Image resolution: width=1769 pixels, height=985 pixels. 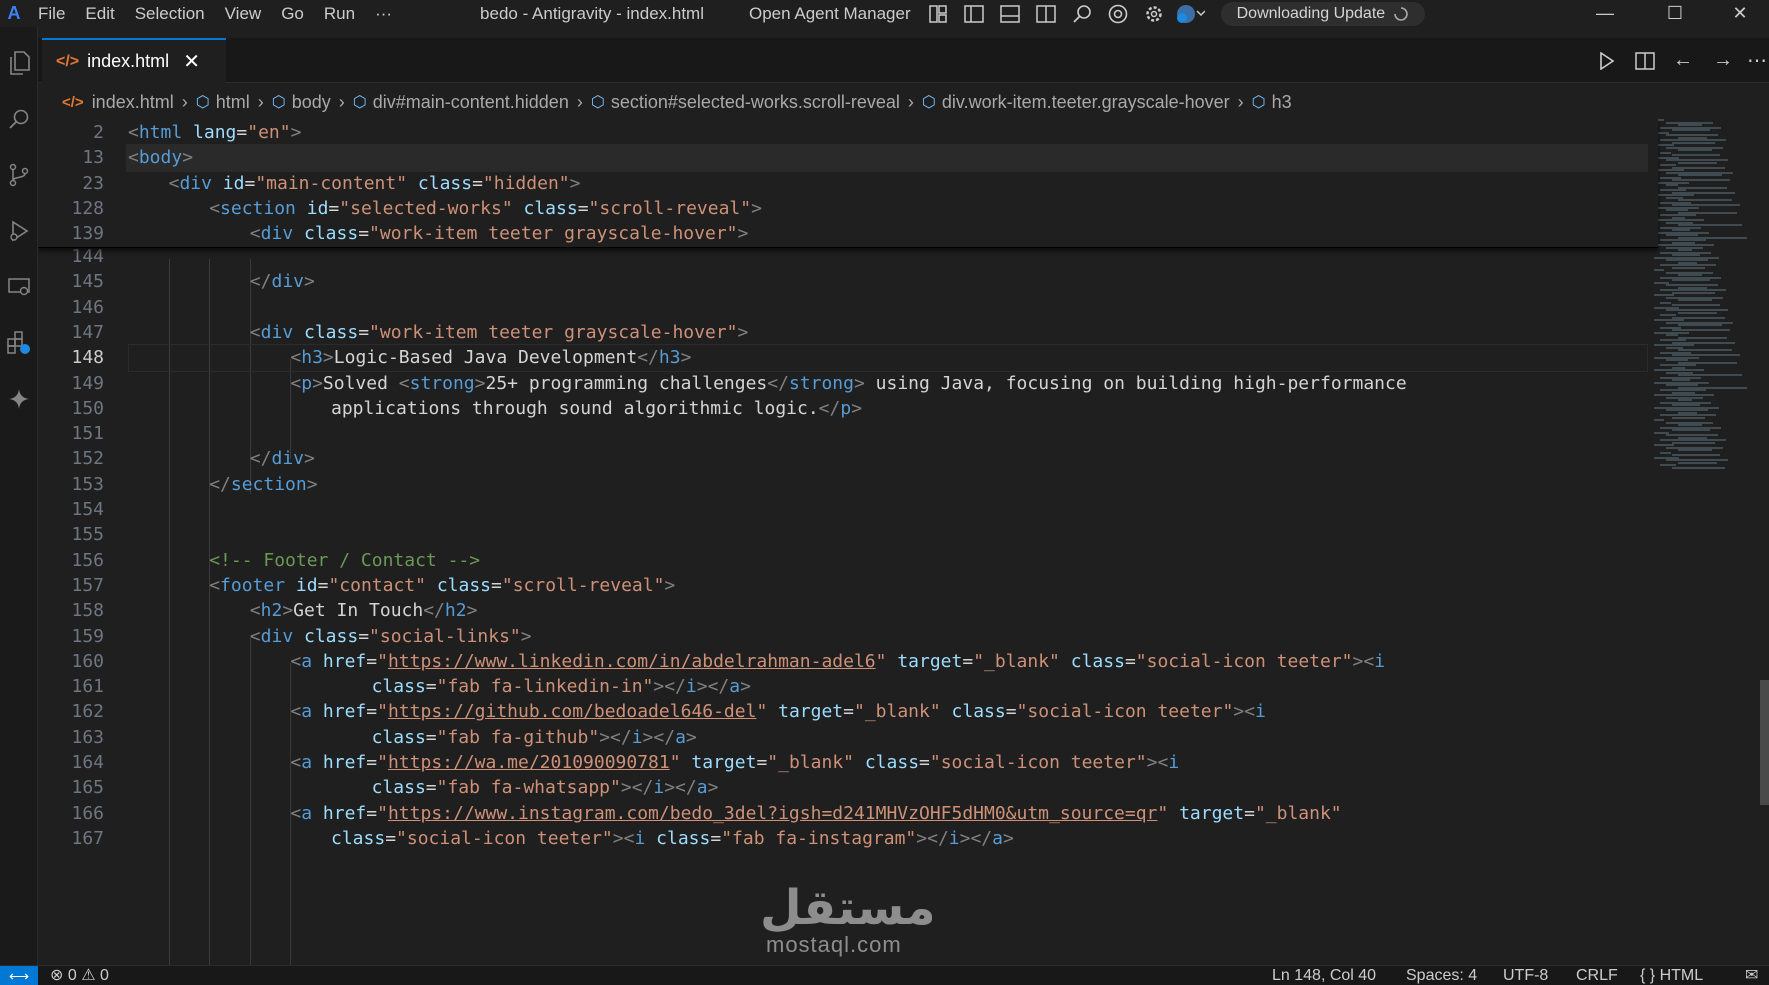 I want to click on remote-indicator-icon: ⟷, so click(x=19, y=975).